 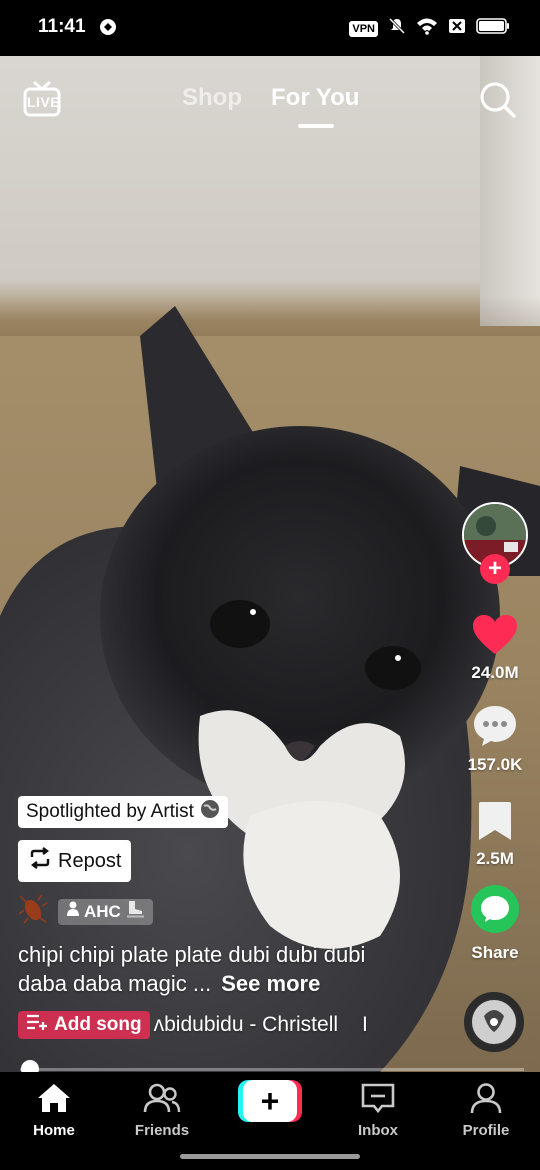 I want to click on share-icon, so click(x=495, y=909).